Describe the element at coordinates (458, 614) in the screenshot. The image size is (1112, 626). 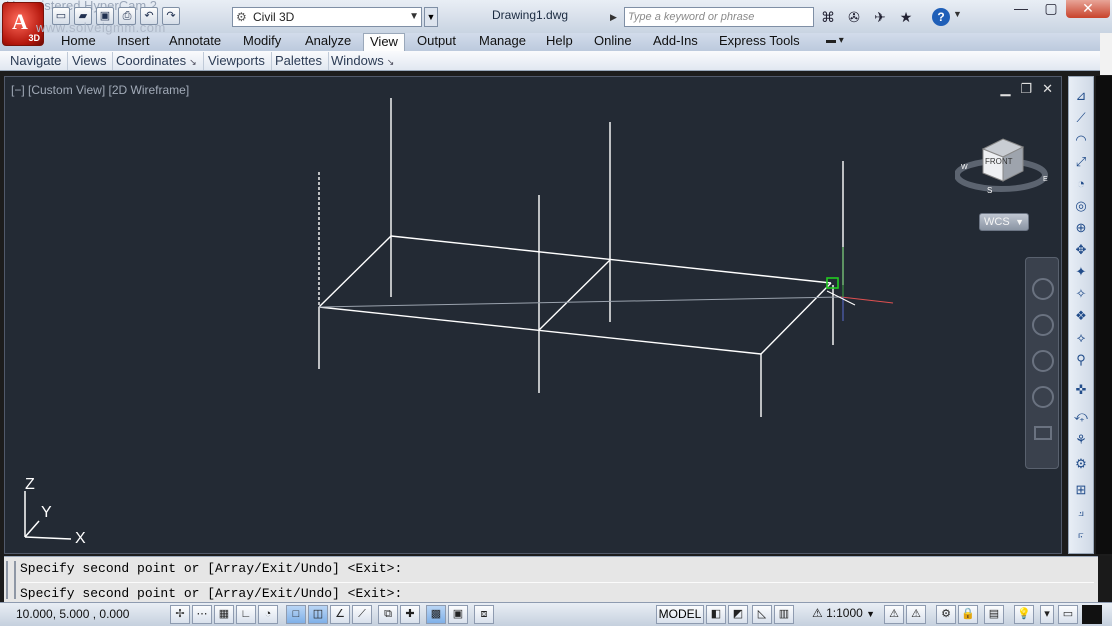
I see `quick-properties-icon: ▣` at that location.